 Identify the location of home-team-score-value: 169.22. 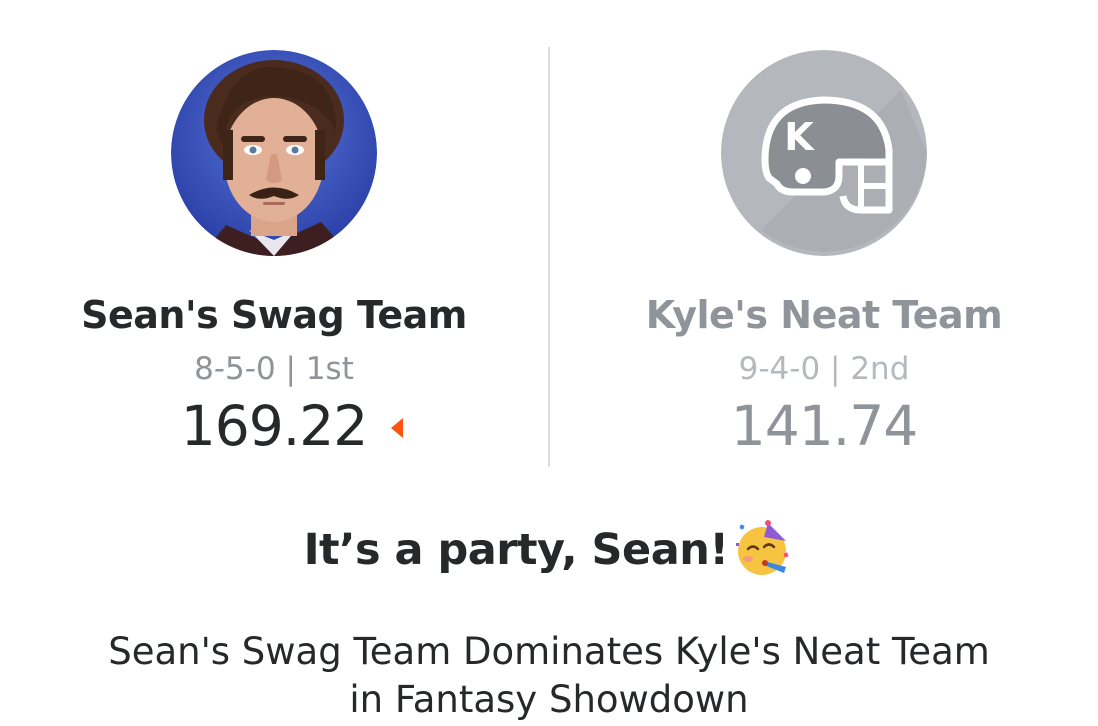
(274, 426).